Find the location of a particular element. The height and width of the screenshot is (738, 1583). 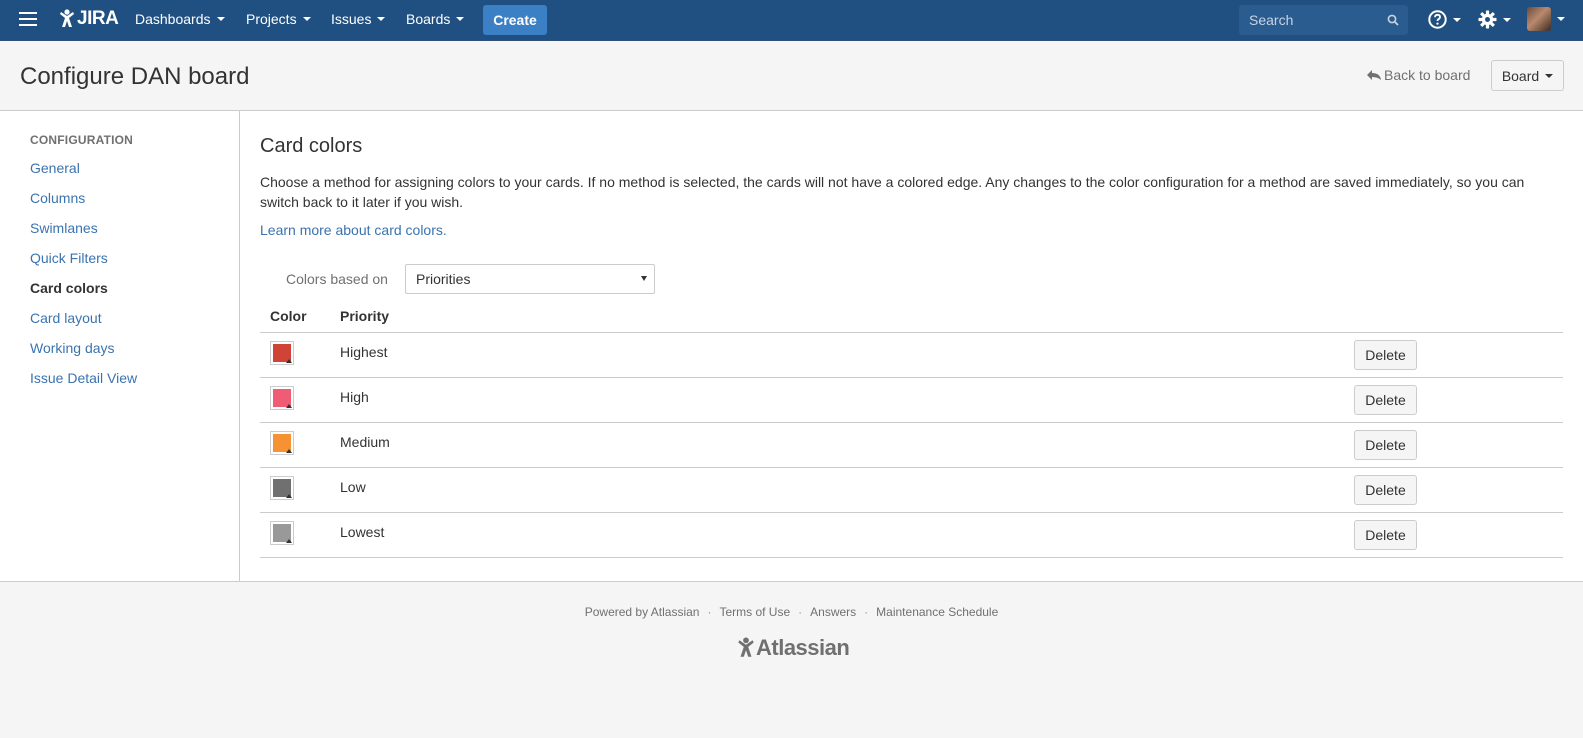

atlassian-logo: Atlassian is located at coordinates (793, 648).